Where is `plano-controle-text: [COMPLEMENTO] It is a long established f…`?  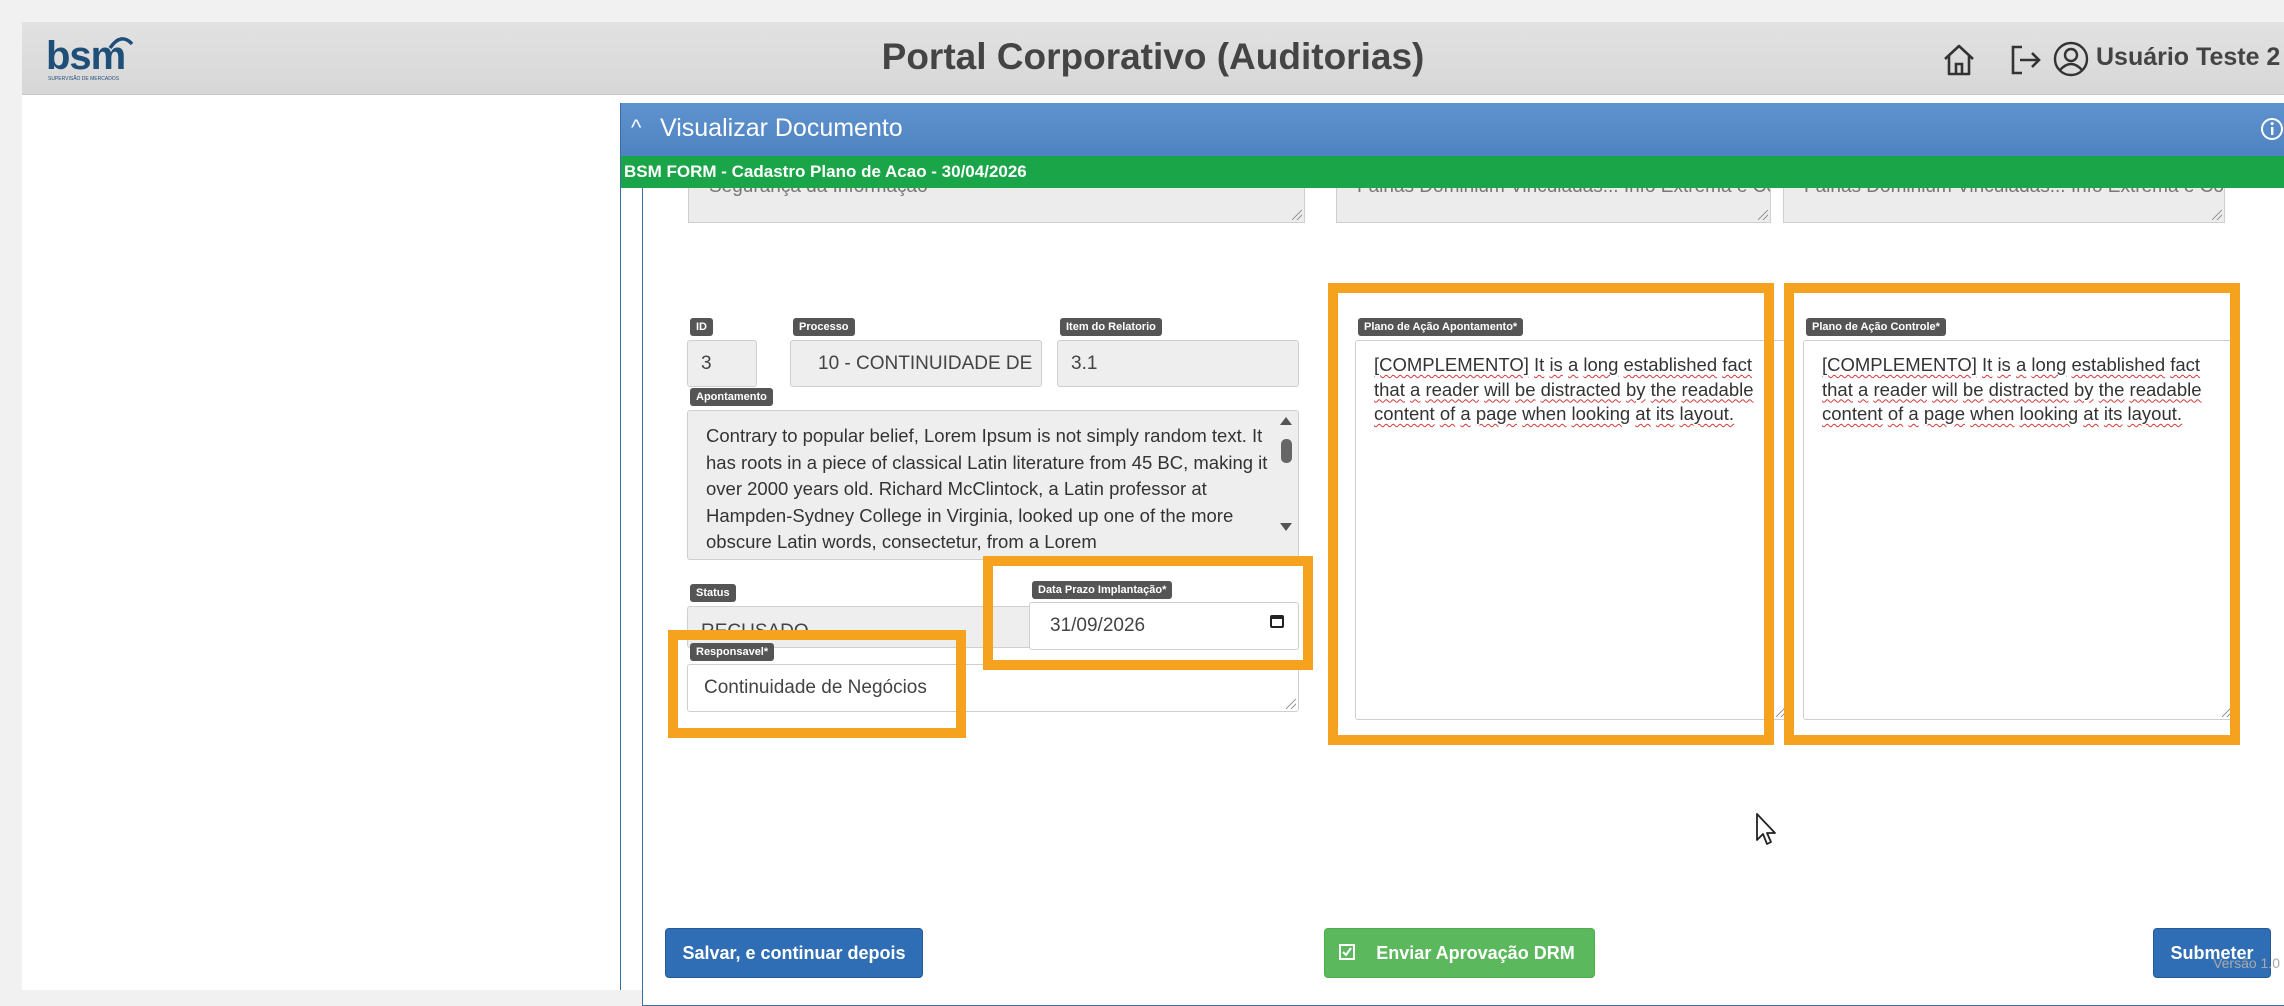 plano-controle-text: [COMPLEMENTO] It is a long established f… is located at coordinates (2012, 389).